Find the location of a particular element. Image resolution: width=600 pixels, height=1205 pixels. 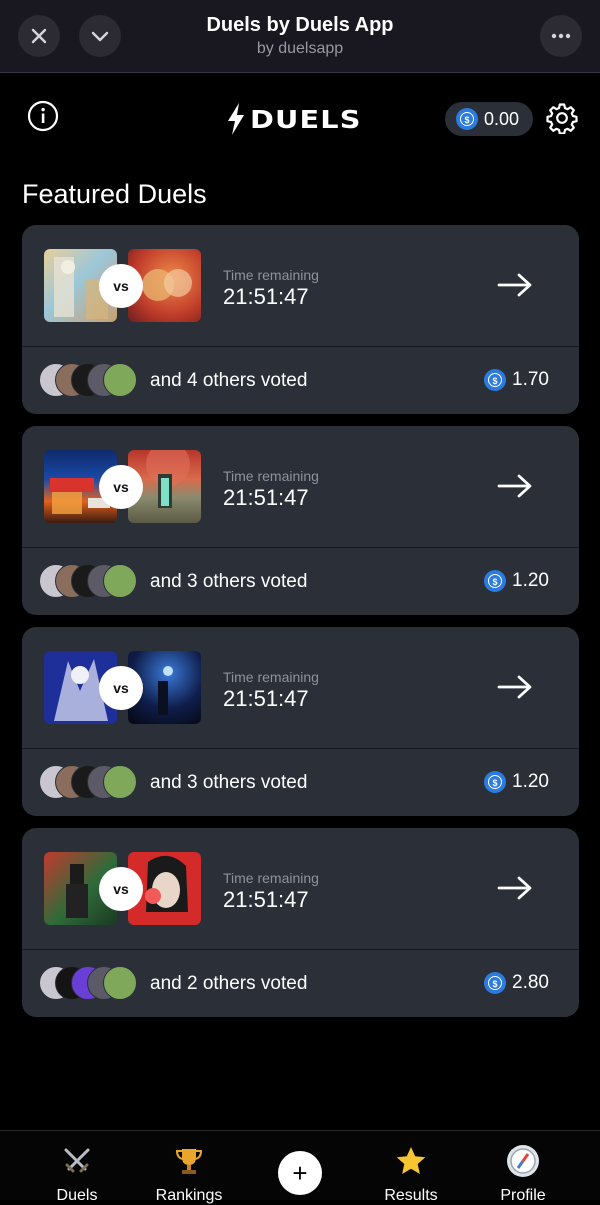

info-button is located at coordinates (43, 116).